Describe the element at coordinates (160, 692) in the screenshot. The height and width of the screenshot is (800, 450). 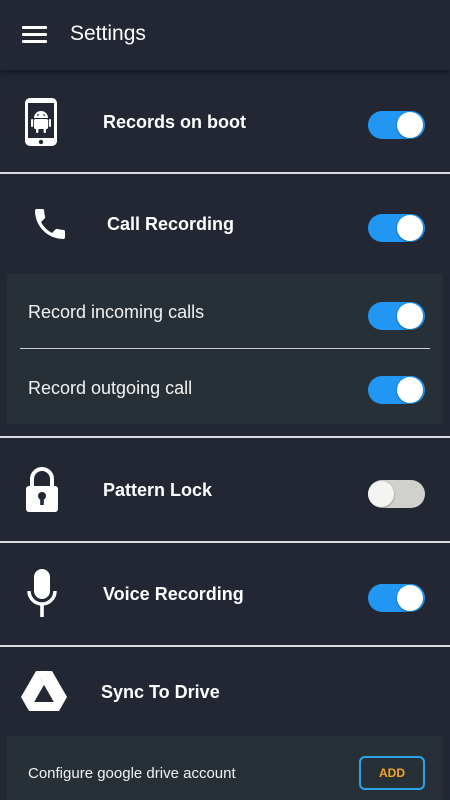
I see `sync-to-drive-label: Sync To Drive` at that location.